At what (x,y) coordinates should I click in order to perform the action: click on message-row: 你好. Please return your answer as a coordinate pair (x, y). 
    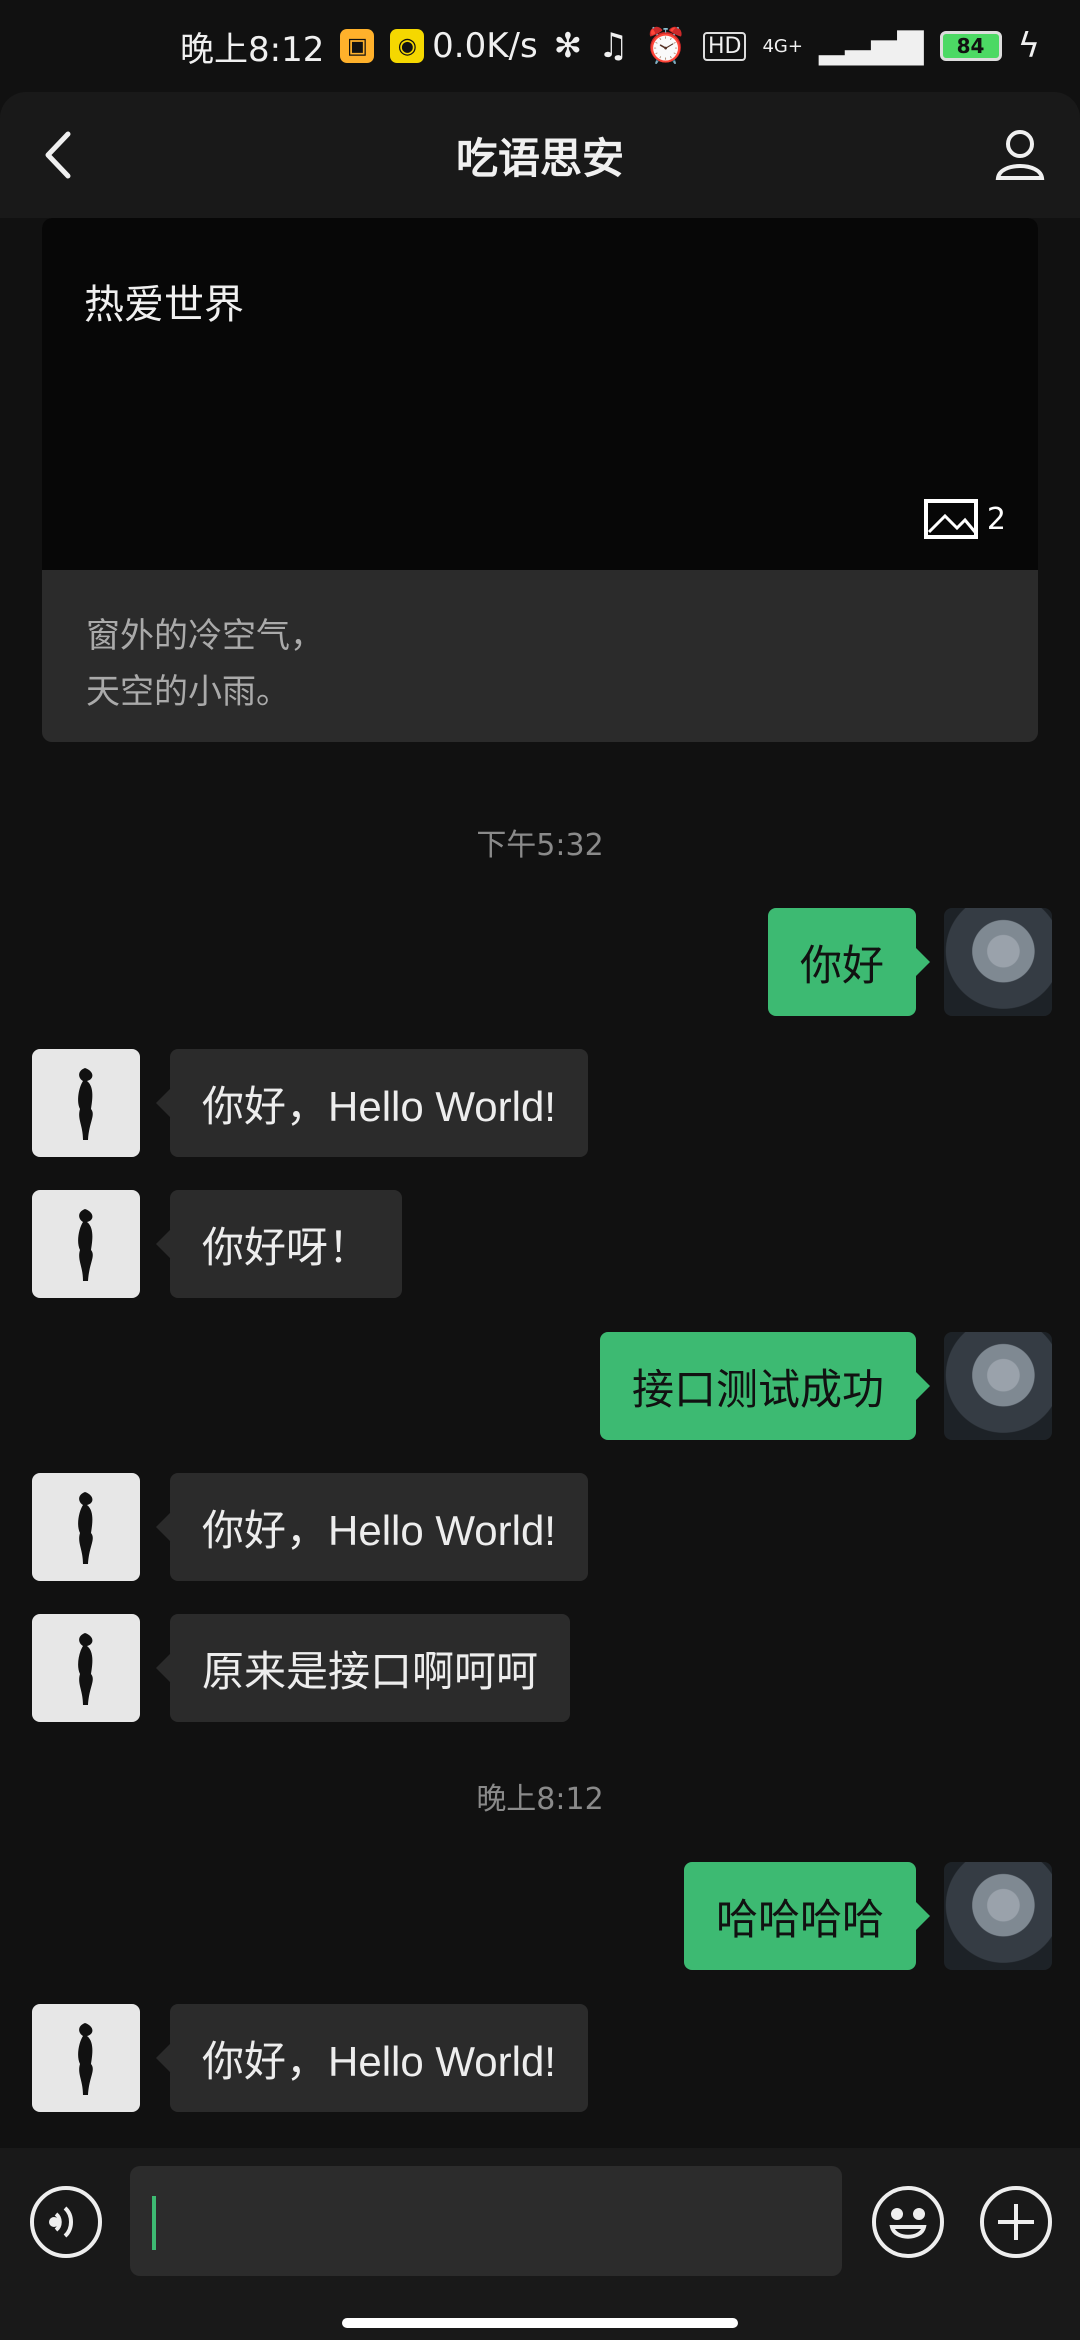
    Looking at the image, I should click on (909, 962).